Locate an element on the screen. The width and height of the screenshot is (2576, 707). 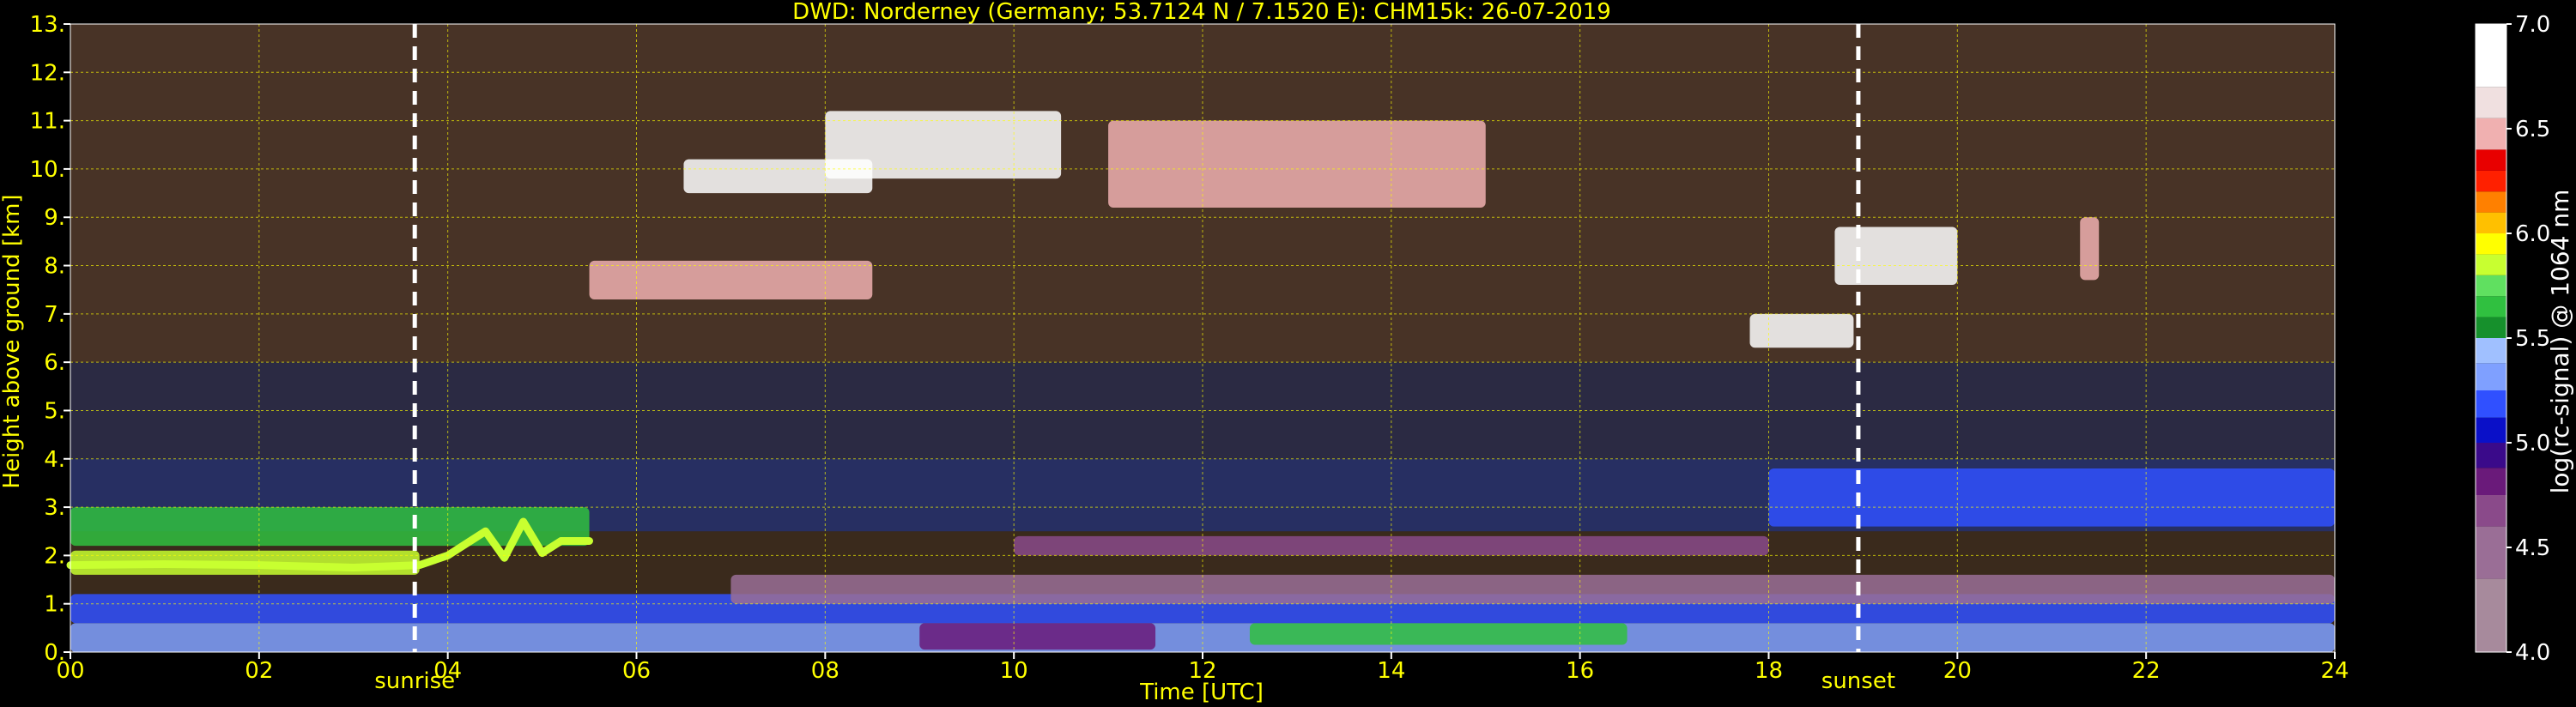
x-tick-label: 02 is located at coordinates (259, 671).